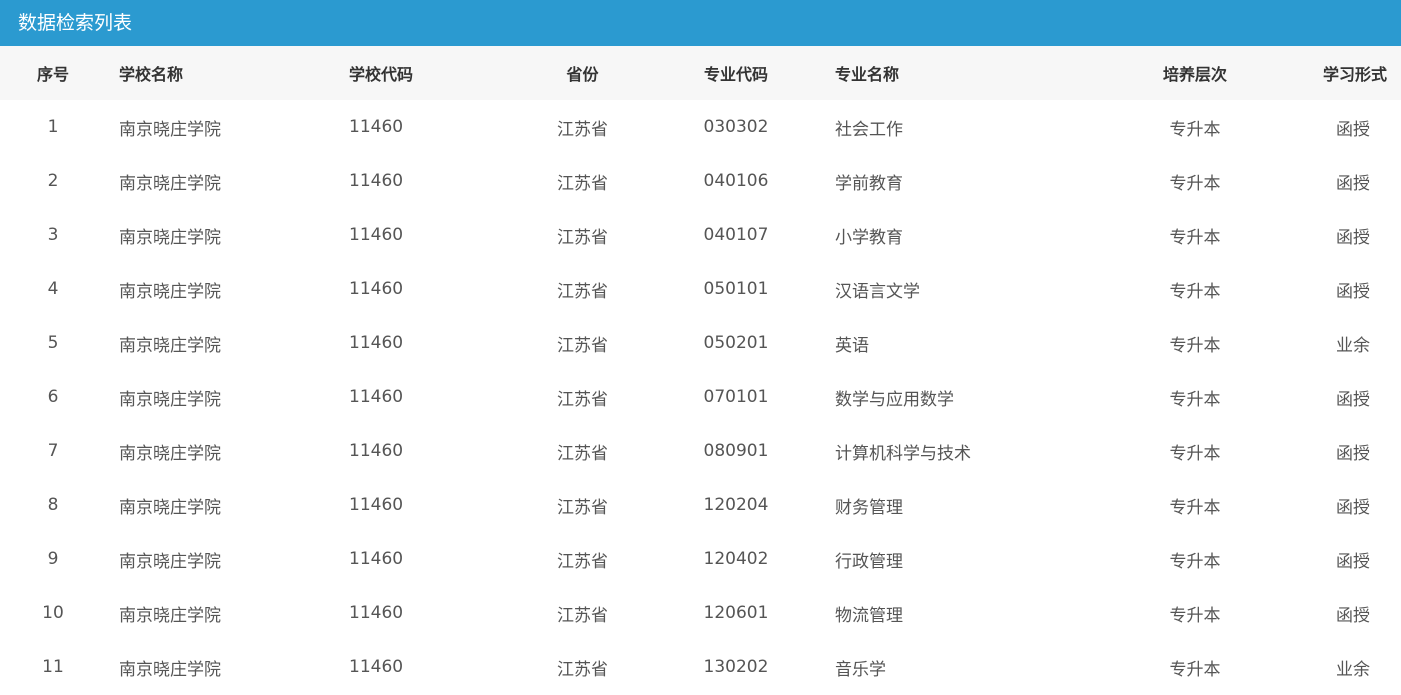  I want to click on cell-major-name: 数学与应用数学, so click(894, 399).